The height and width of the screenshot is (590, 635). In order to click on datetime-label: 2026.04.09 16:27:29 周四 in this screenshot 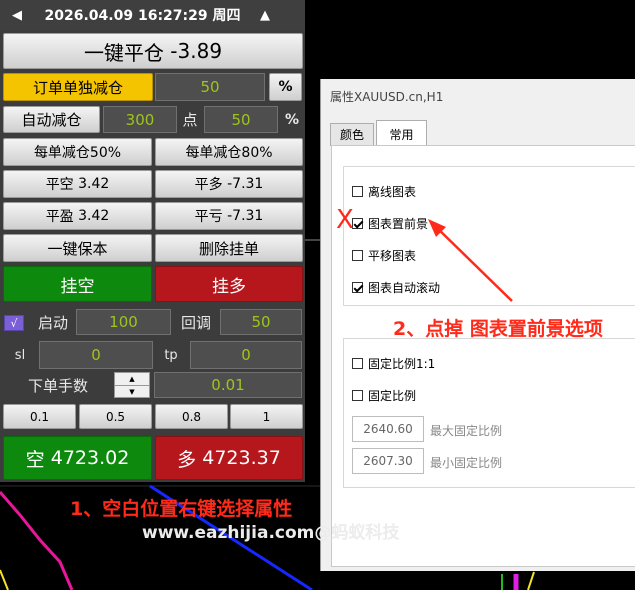, I will do `click(142, 16)`.